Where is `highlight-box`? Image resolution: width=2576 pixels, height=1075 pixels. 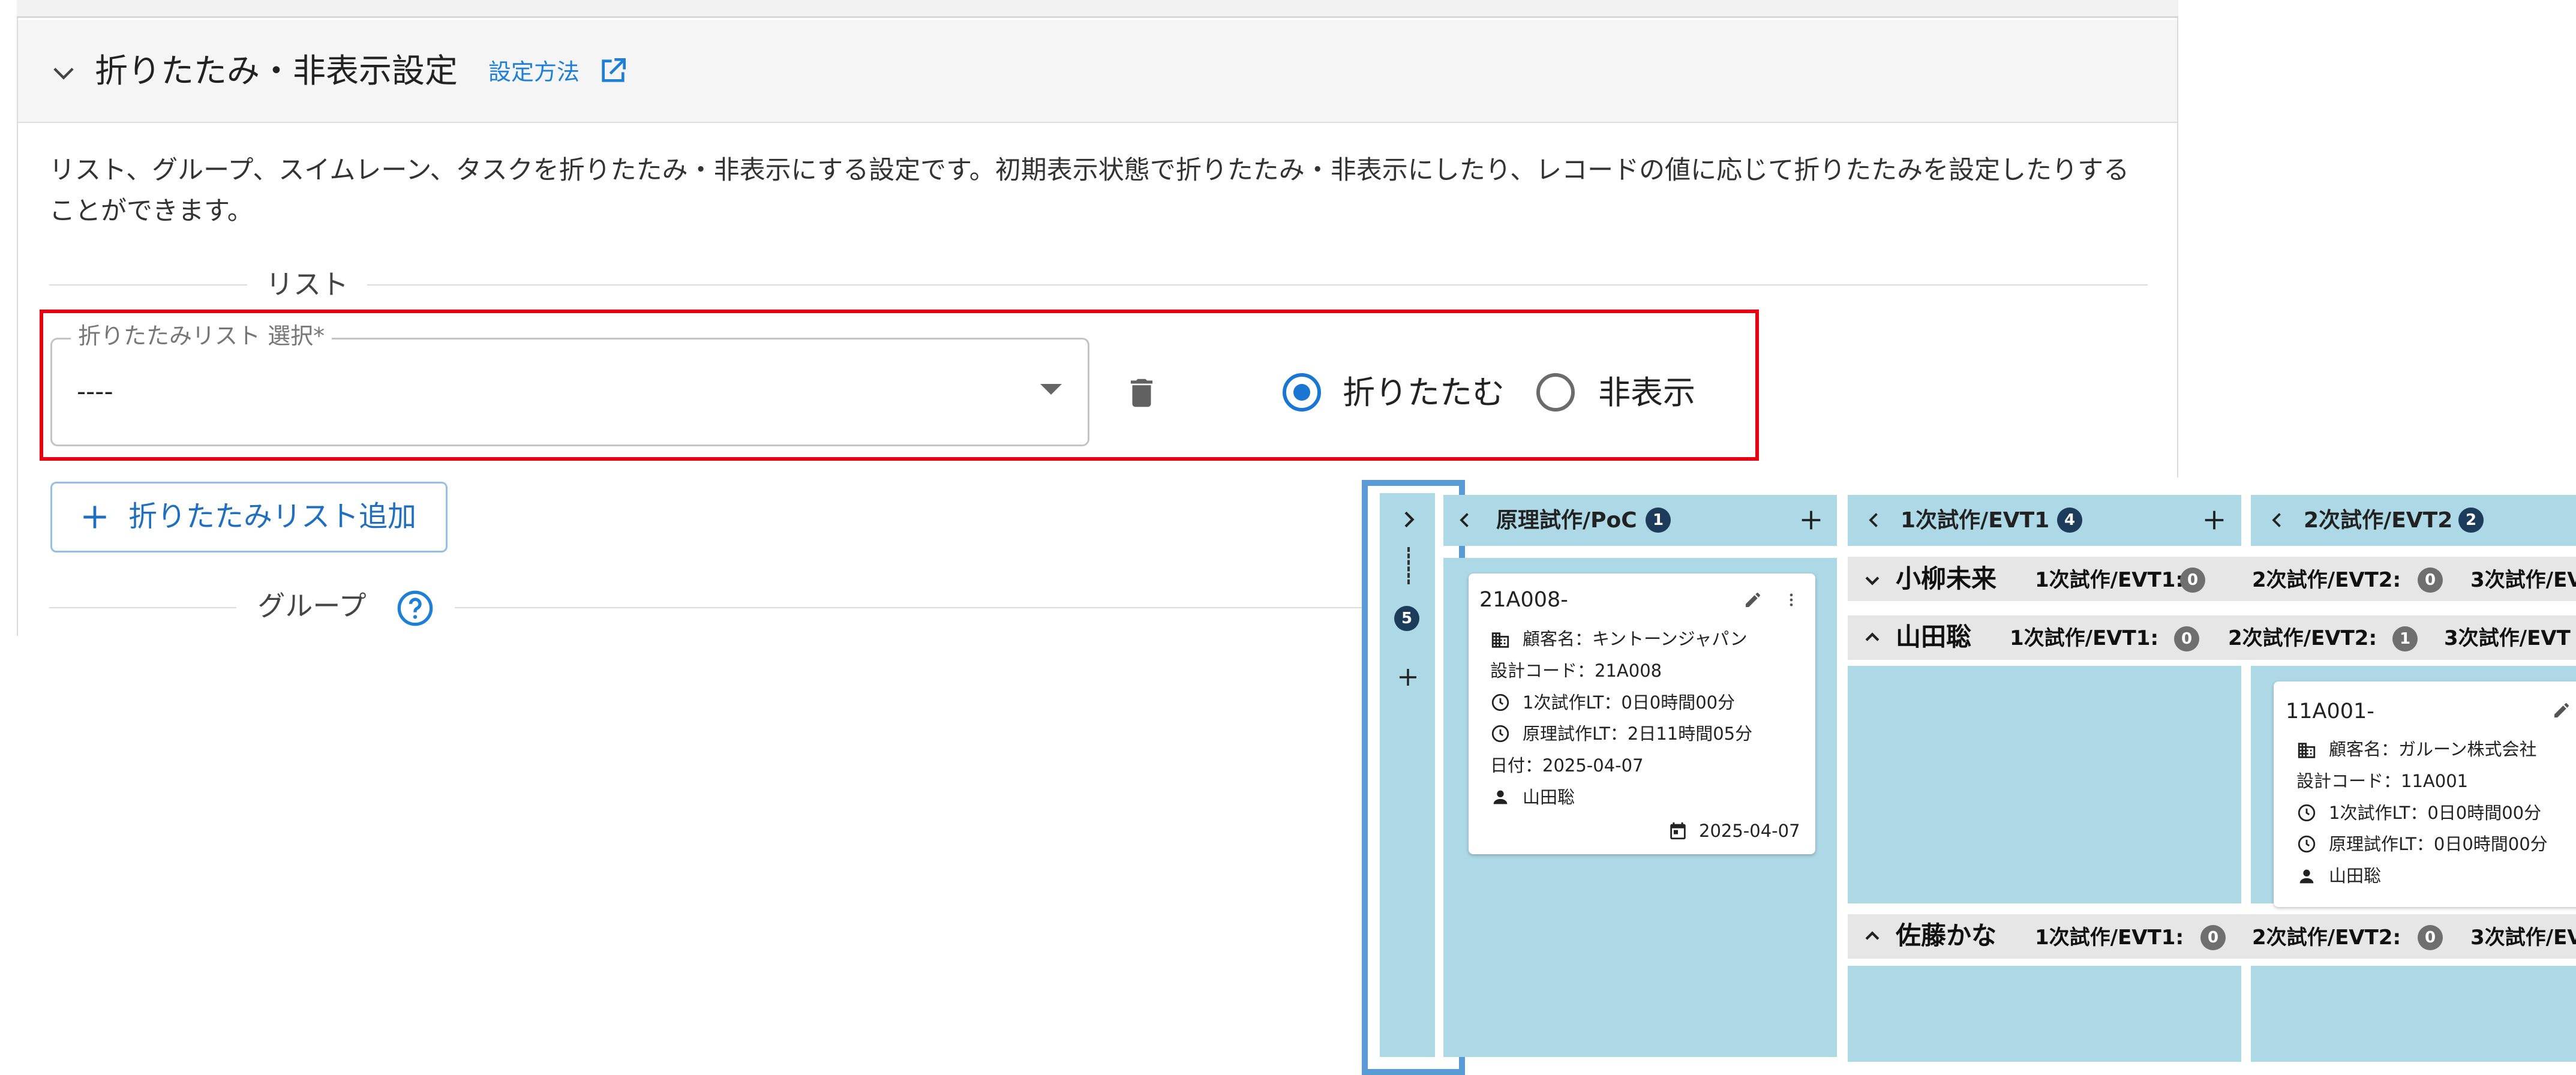
highlight-box is located at coordinates (900, 385).